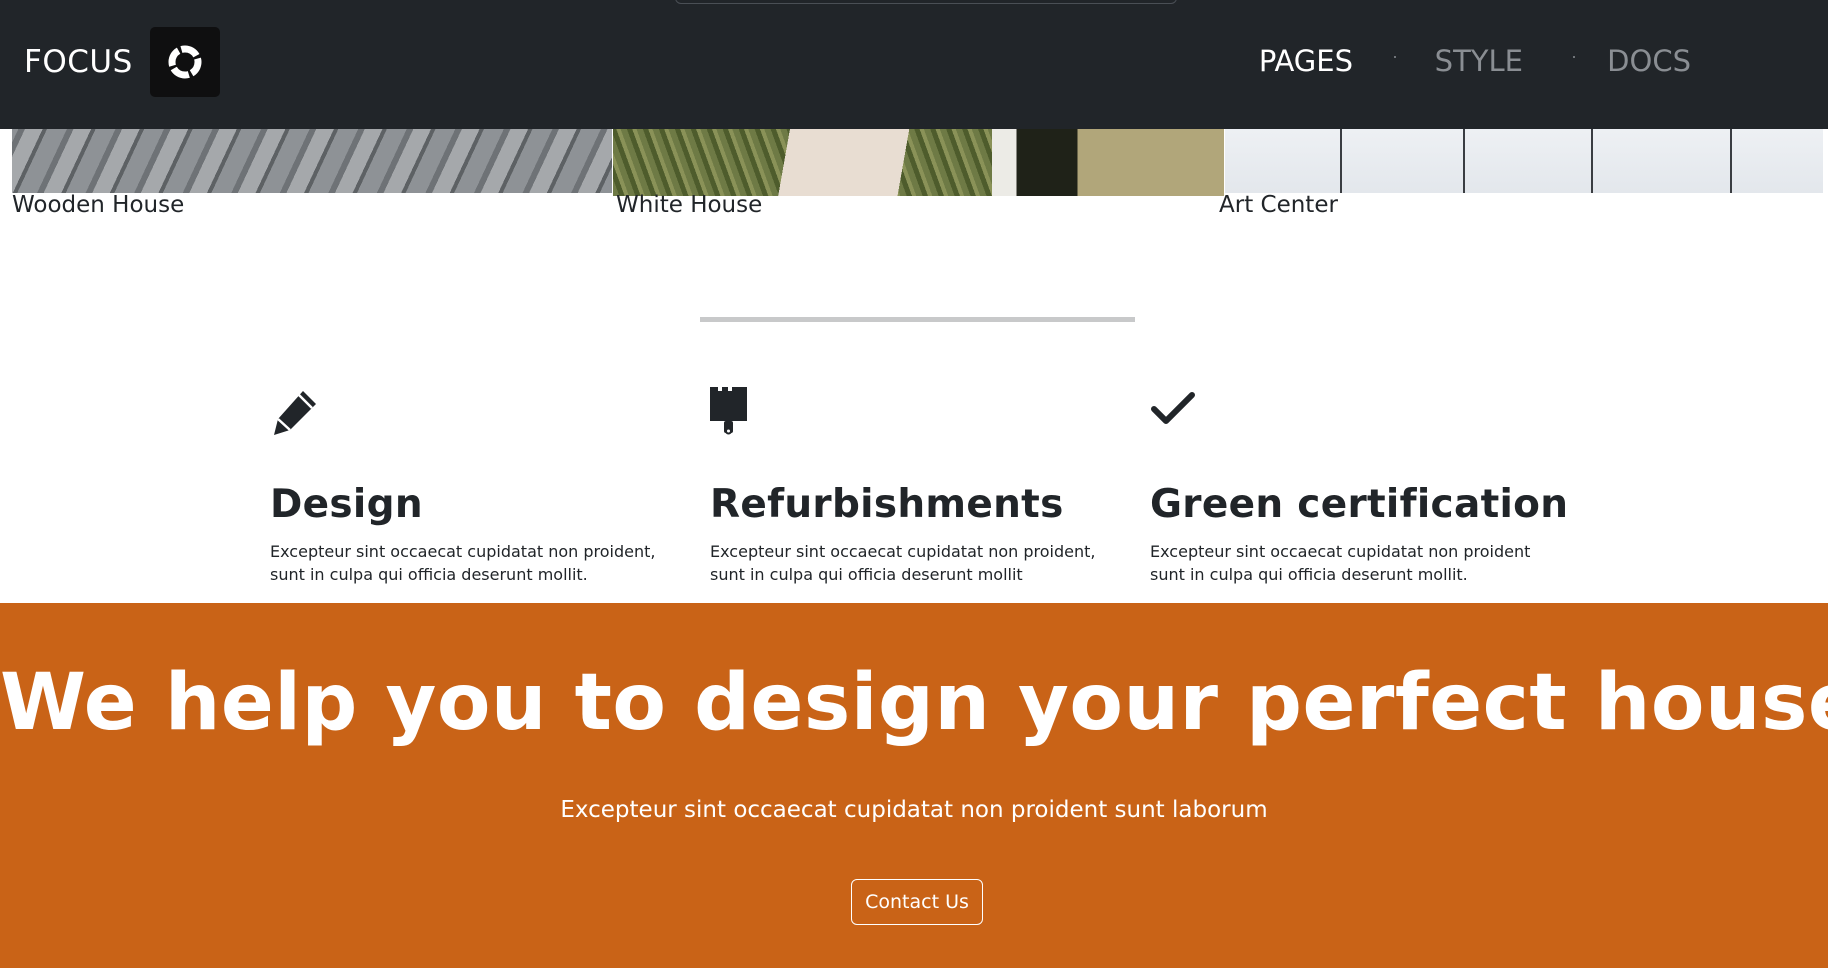 Image resolution: width=1828 pixels, height=968 pixels. Describe the element at coordinates (1479, 61) in the screenshot. I see `nav-style: STYLE` at that location.